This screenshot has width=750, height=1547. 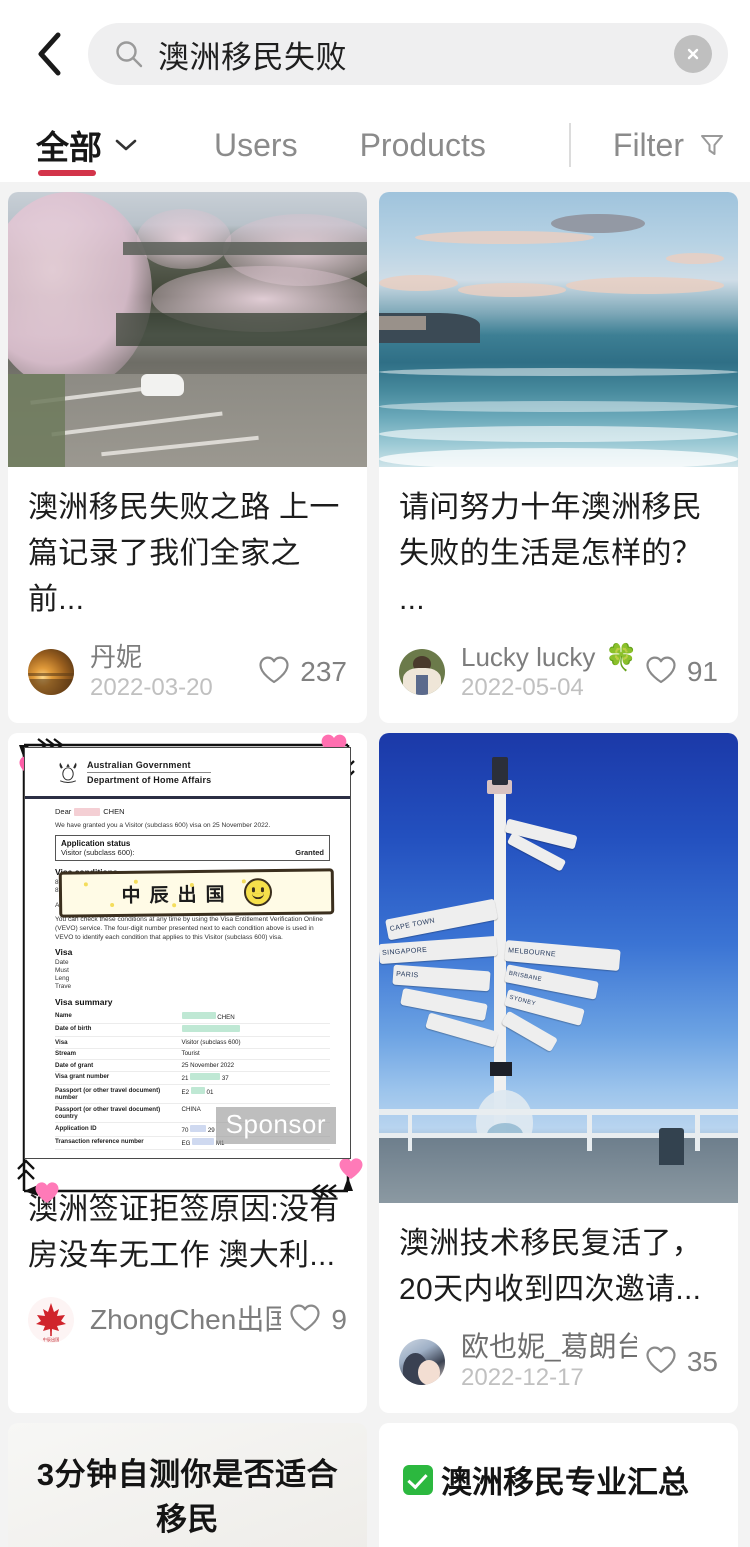 I want to click on like-count: 237, so click(x=323, y=671).